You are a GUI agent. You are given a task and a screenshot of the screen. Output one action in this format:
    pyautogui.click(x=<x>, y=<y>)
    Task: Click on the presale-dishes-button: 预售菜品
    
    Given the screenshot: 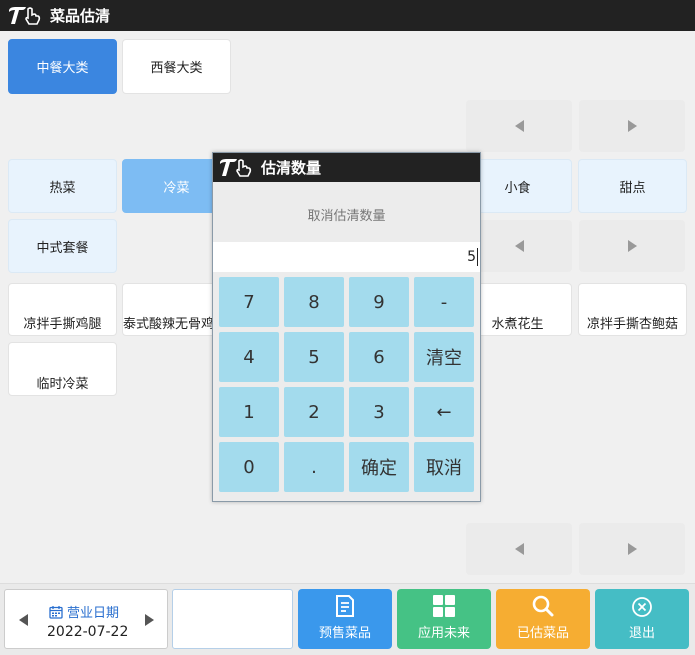 What is the action you would take?
    pyautogui.click(x=345, y=619)
    